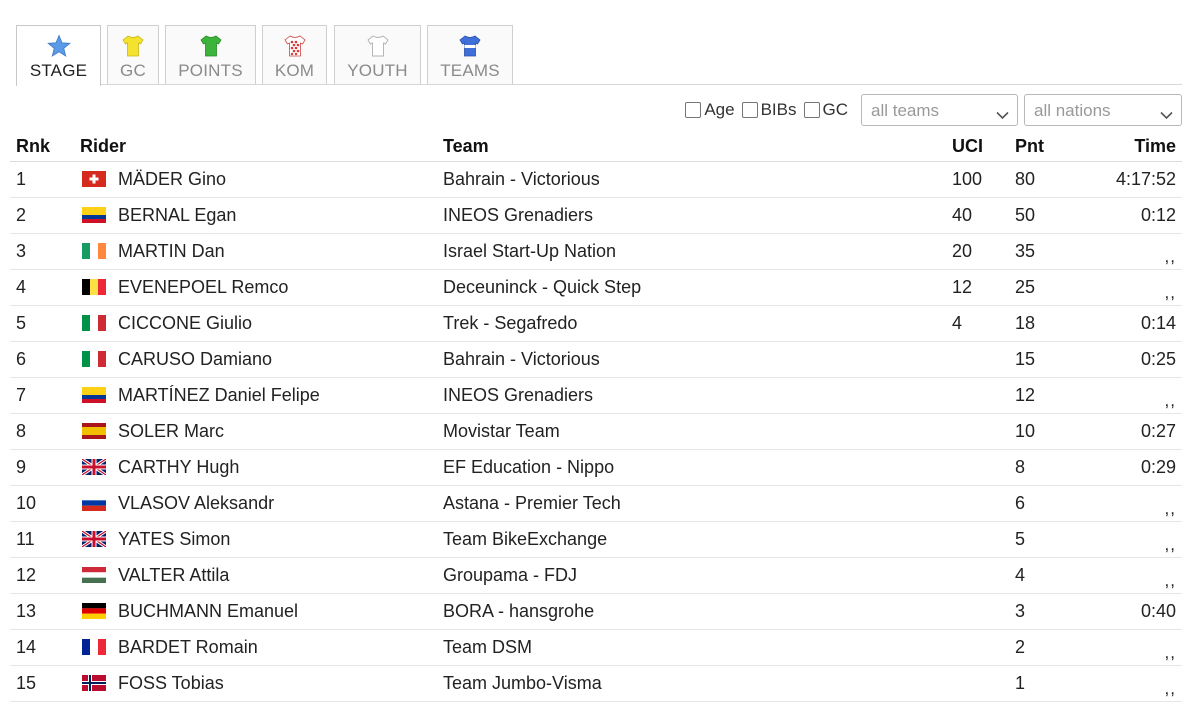 The height and width of the screenshot is (711, 1200). I want to click on rider-link: MARTÍNEZ Daniel Felipe, so click(219, 395).